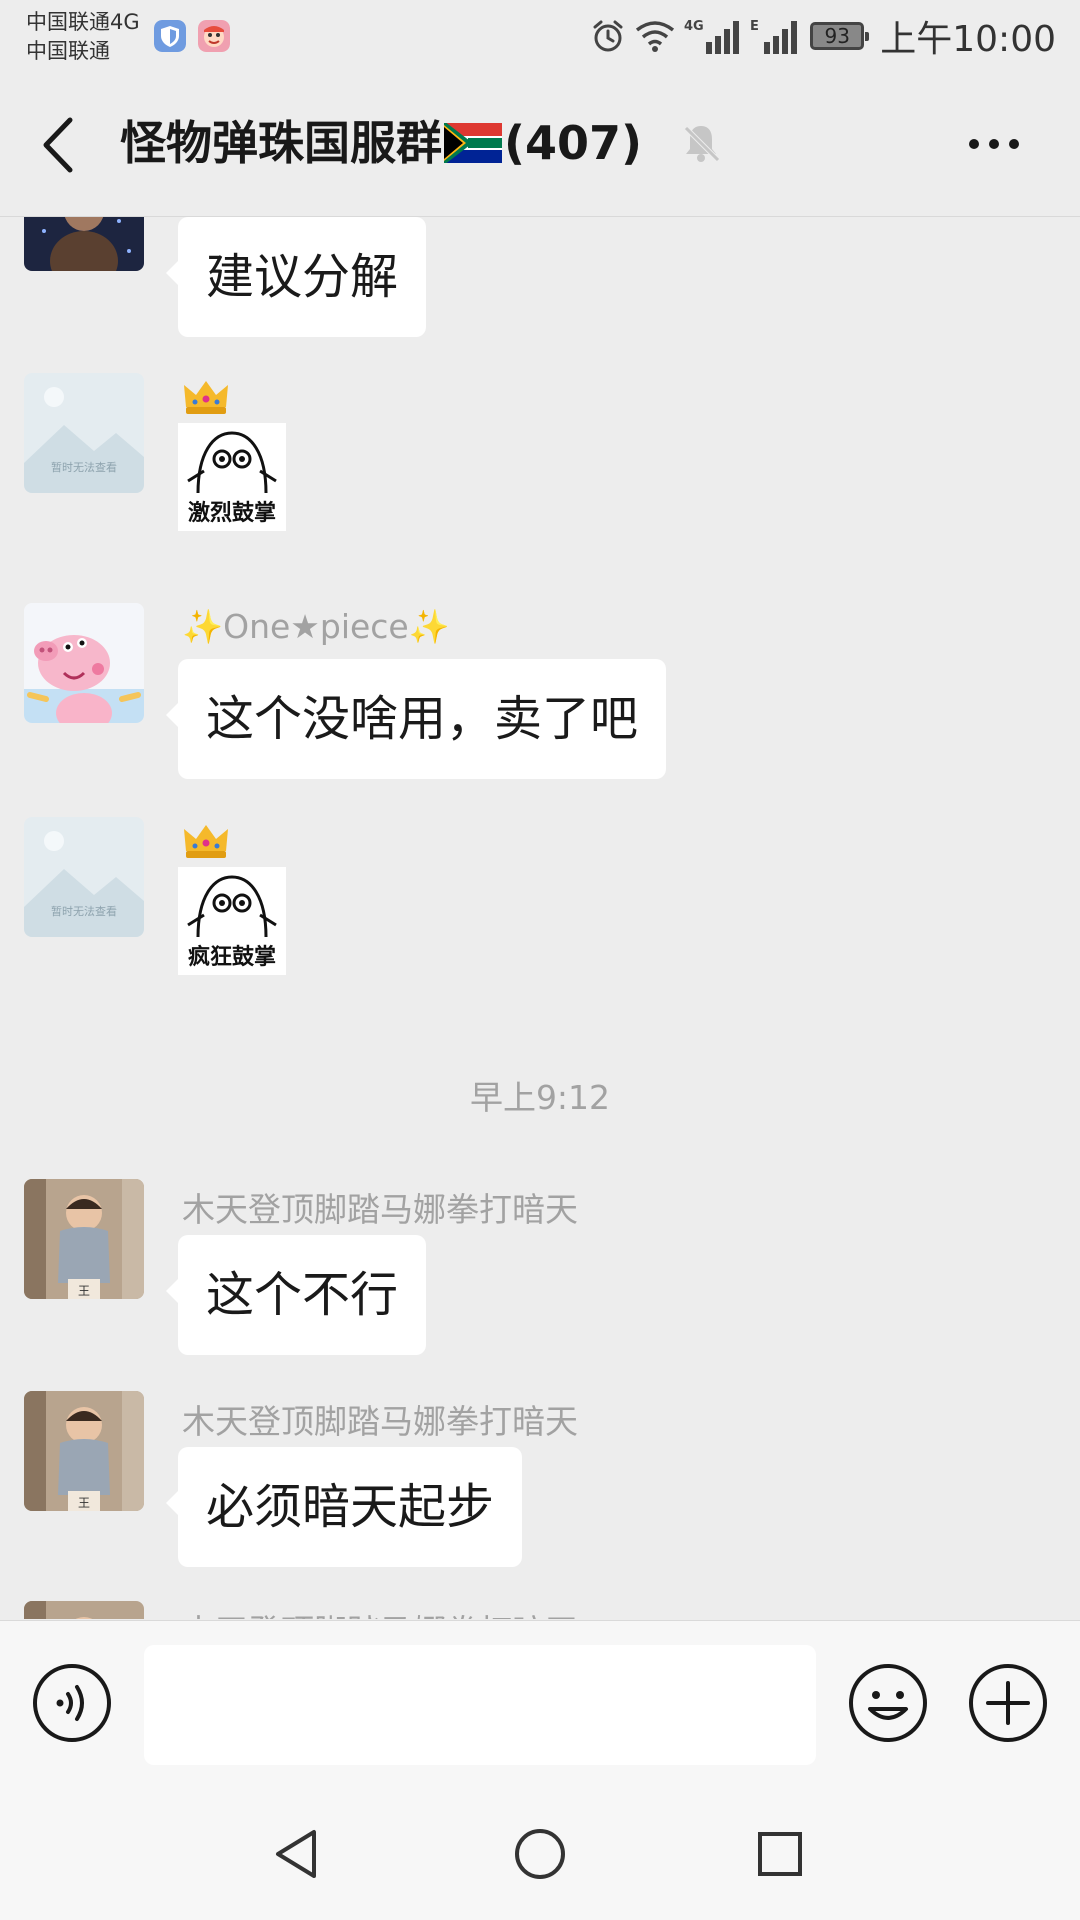 This screenshot has width=1080, height=1920. What do you see at coordinates (573, 143) in the screenshot?
I see `member-count: (407)` at bounding box center [573, 143].